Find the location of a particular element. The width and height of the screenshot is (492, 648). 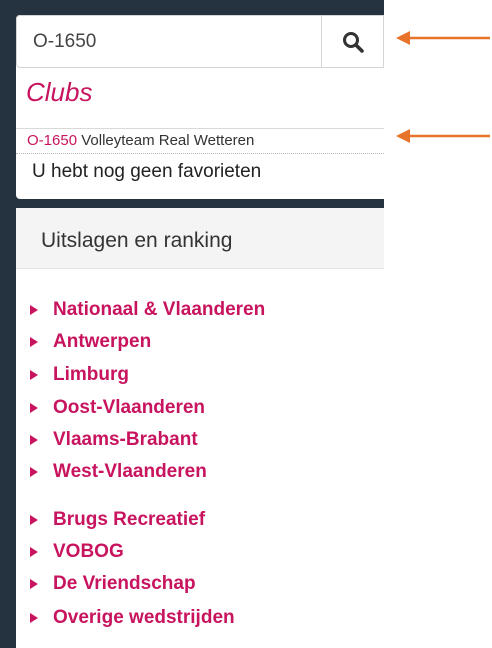

link-vlaams-brabant: Vlaams-Brabant is located at coordinates (113, 440).